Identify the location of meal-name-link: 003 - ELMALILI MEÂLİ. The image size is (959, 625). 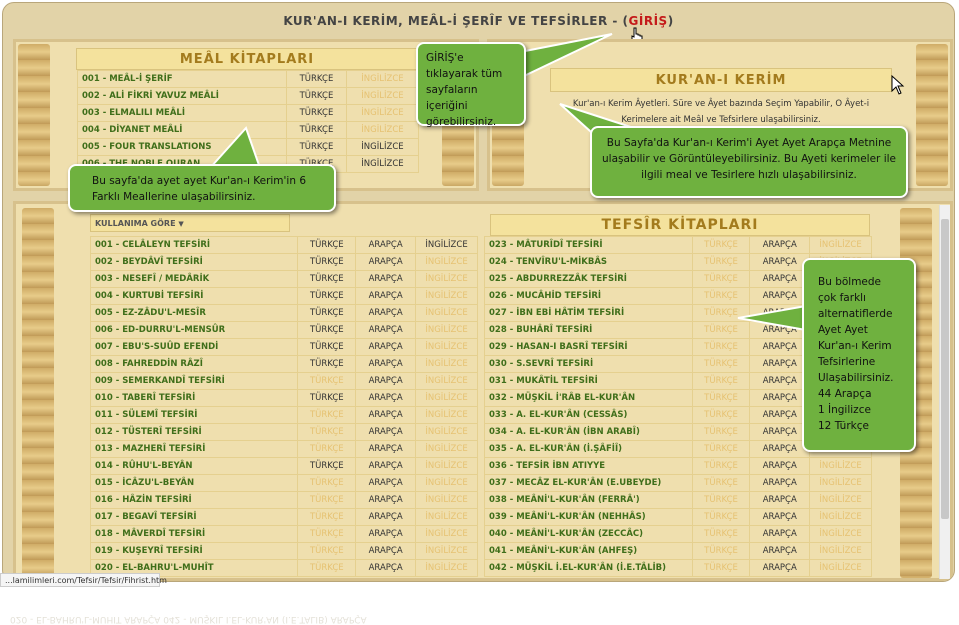
(182, 113).